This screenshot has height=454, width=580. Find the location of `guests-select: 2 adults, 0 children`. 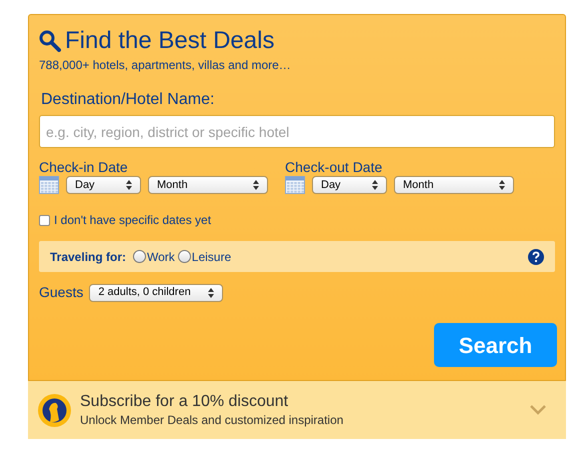

guests-select: 2 adults, 0 children is located at coordinates (156, 293).